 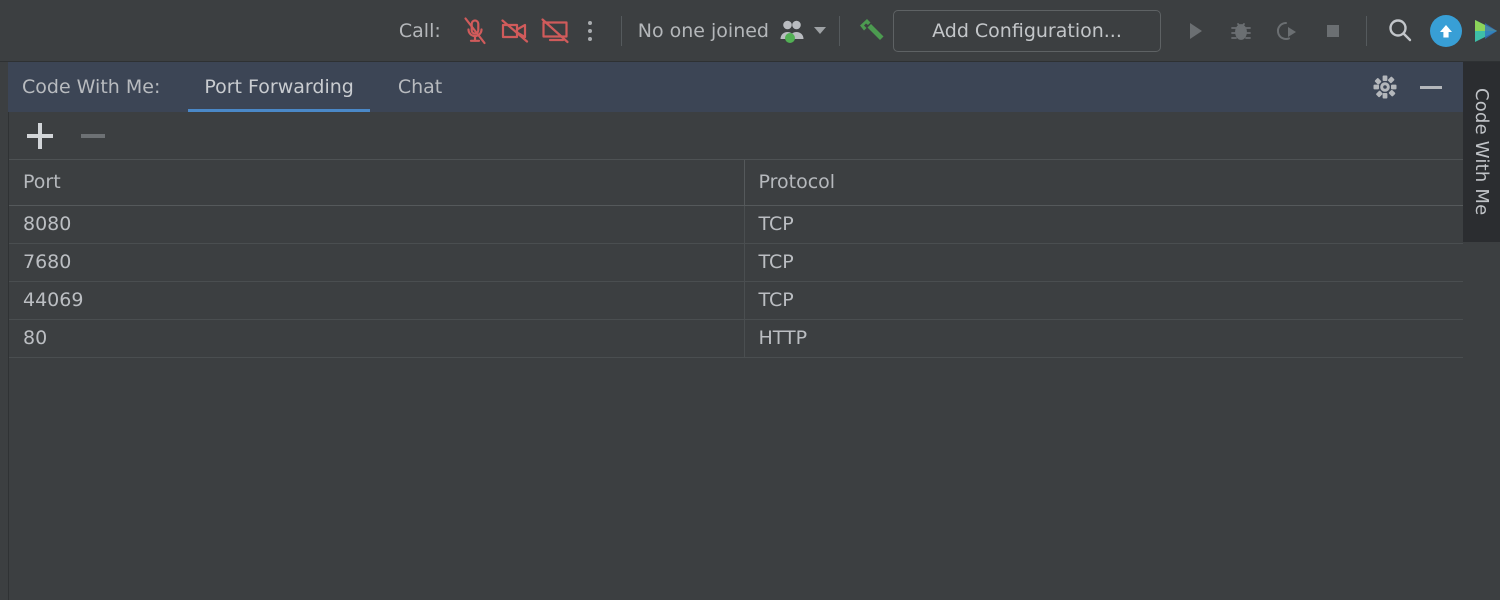 What do you see at coordinates (1103, 338) in the screenshot?
I see `cell-protocol: HTTP` at bounding box center [1103, 338].